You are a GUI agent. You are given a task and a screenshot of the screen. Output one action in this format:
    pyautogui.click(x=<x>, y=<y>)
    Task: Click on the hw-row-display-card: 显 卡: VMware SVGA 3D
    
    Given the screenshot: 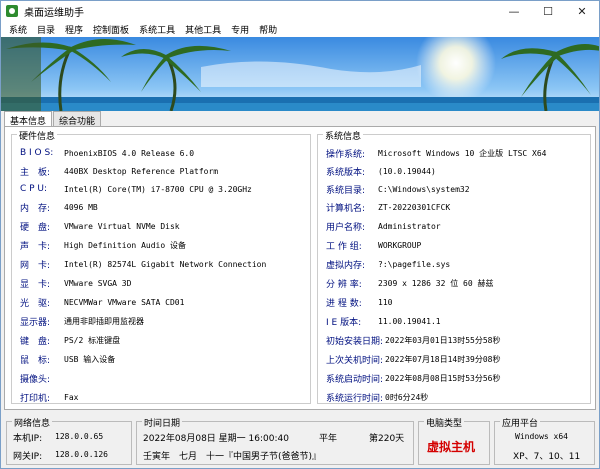 What is the action you would take?
    pyautogui.click(x=75, y=283)
    